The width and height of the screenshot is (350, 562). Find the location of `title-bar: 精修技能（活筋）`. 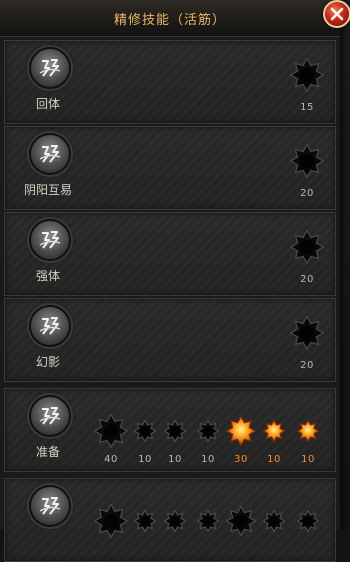

title-bar: 精修技能（活筋） is located at coordinates (170, 18).